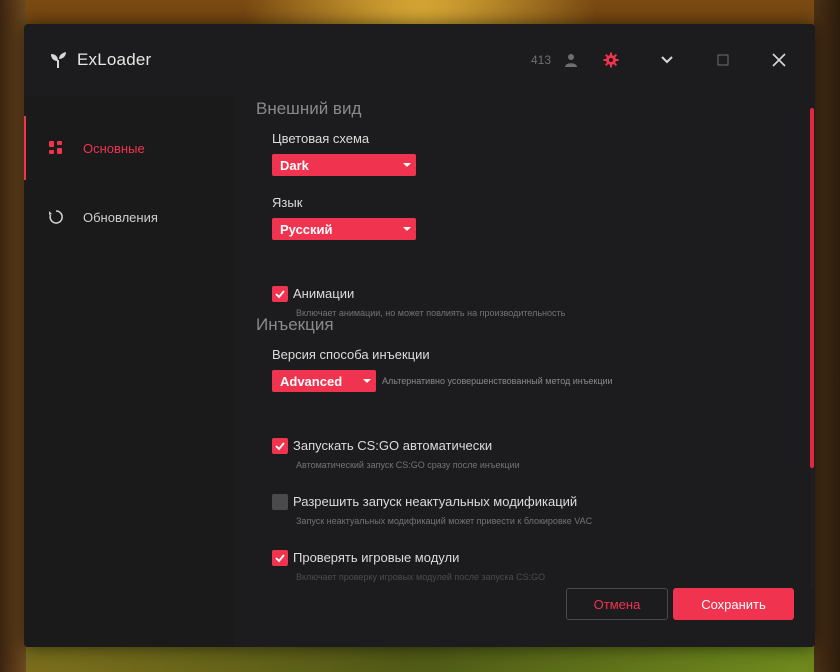 This screenshot has width=840, height=672. Describe the element at coordinates (376, 557) in the screenshot. I see `verify-modules-label: Проверять игровые модули` at that location.